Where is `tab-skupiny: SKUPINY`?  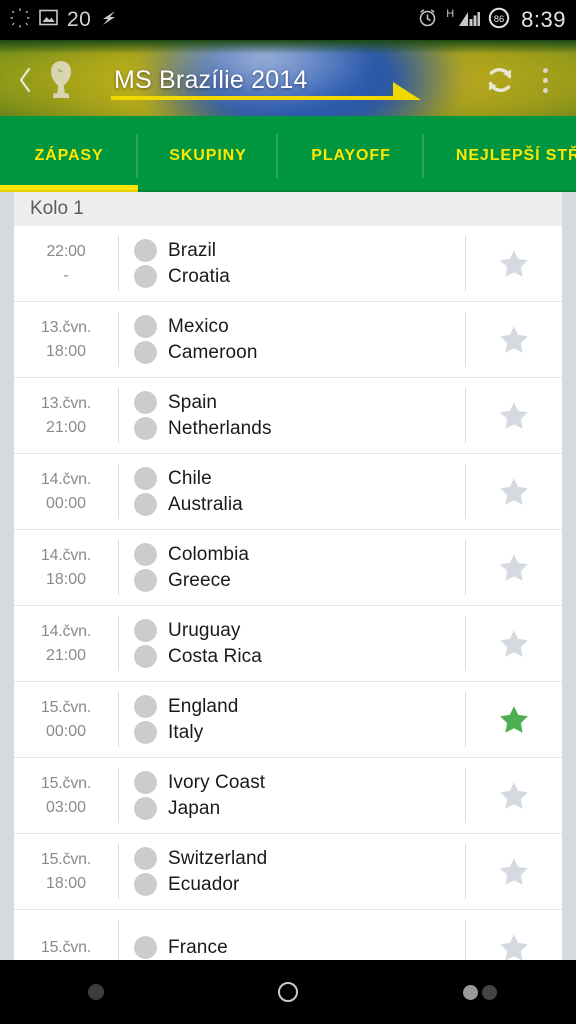 tab-skupiny: SKUPINY is located at coordinates (208, 156).